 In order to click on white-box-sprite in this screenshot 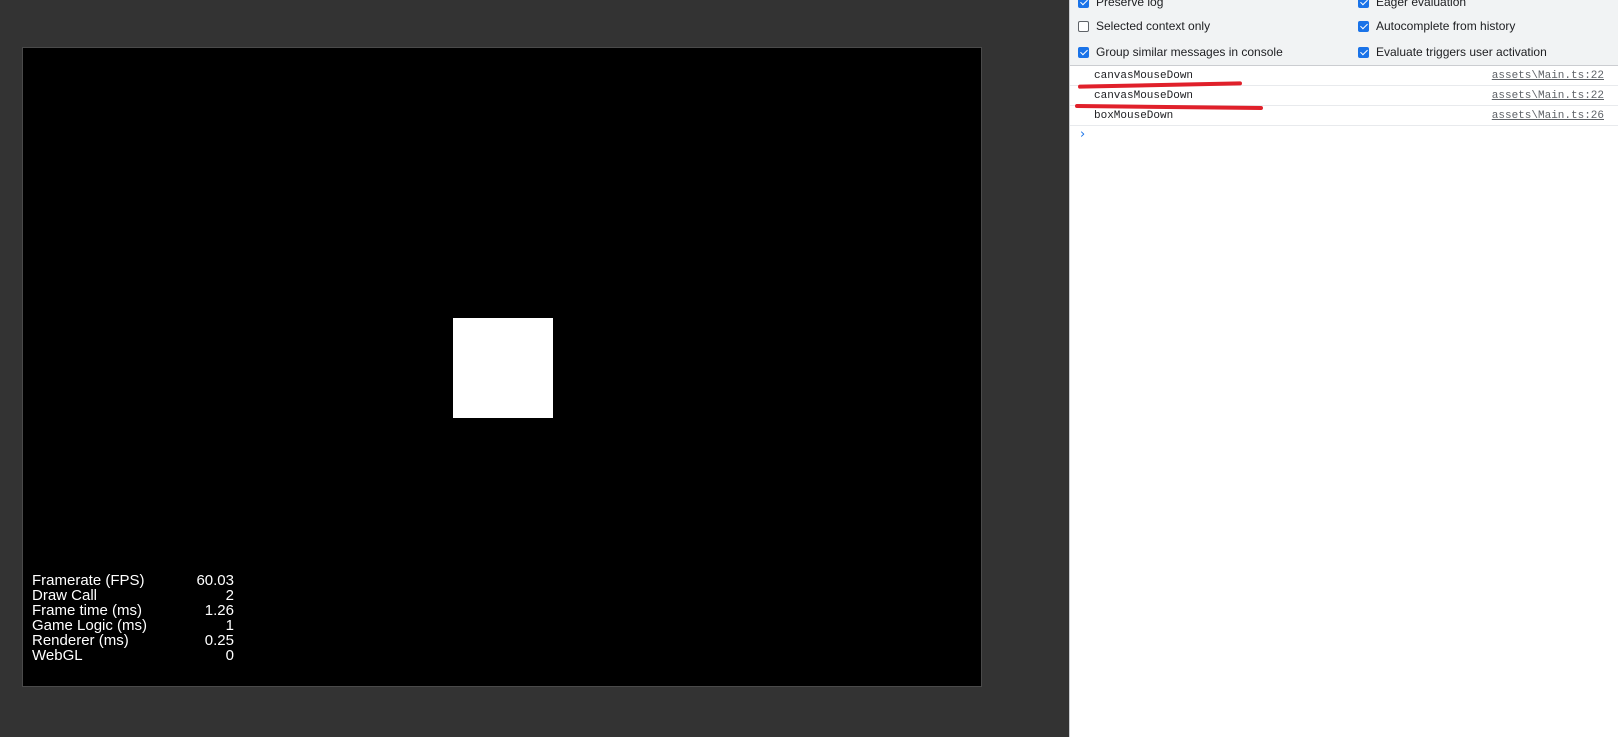, I will do `click(503, 368)`.